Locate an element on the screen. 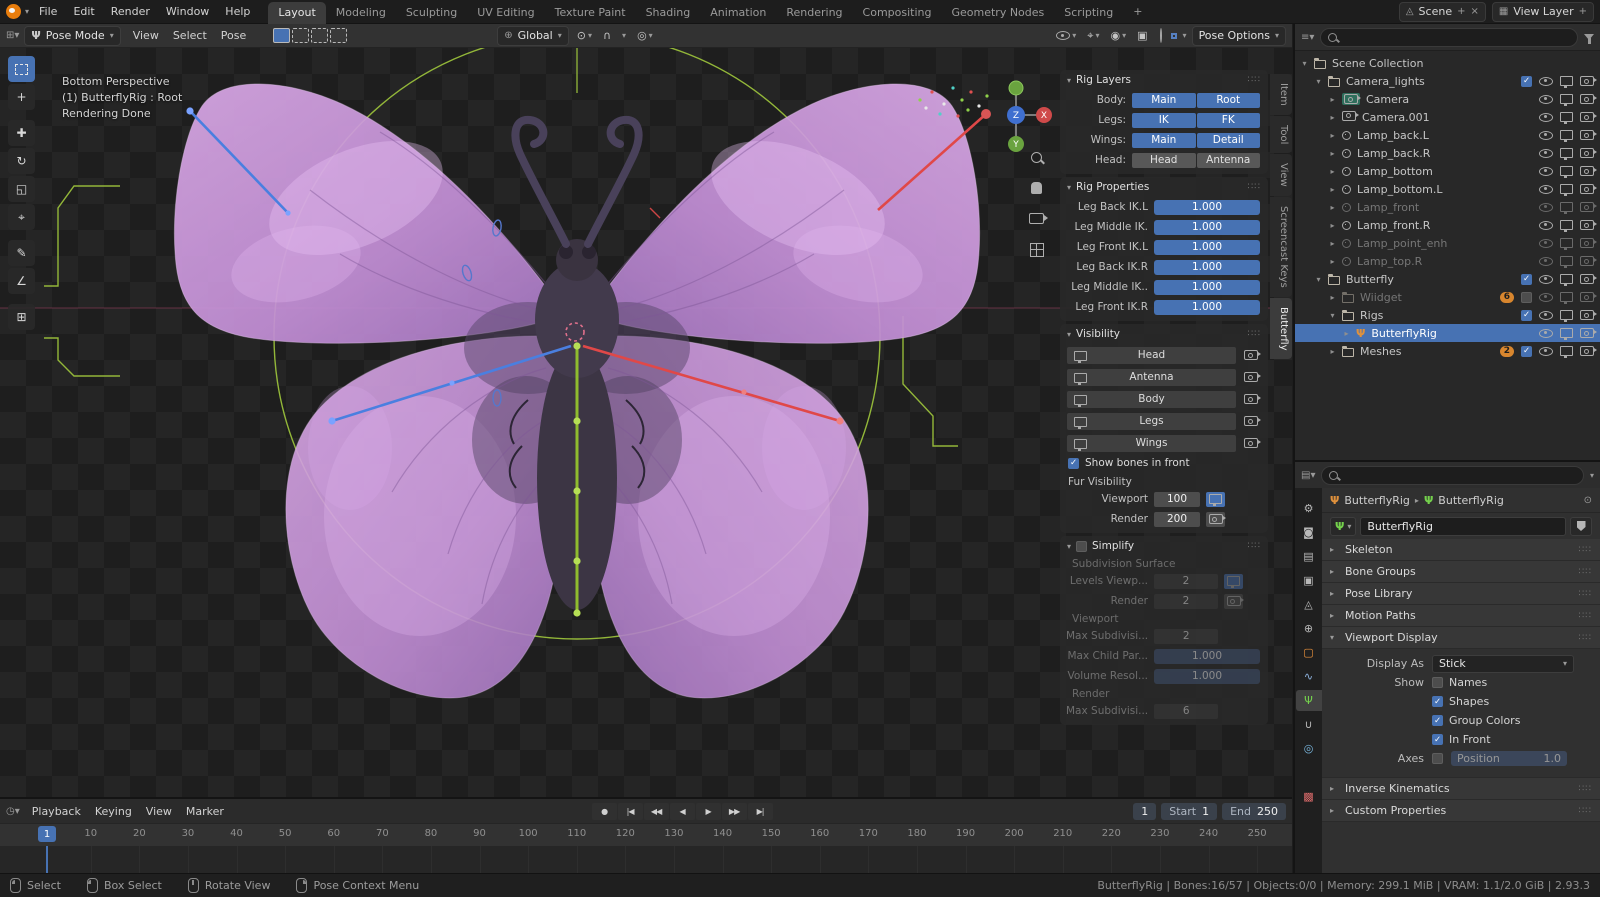 The height and width of the screenshot is (897, 1600). sidebar-tab-screencast-keys: Screencast Keys is located at coordinates (1281, 246).